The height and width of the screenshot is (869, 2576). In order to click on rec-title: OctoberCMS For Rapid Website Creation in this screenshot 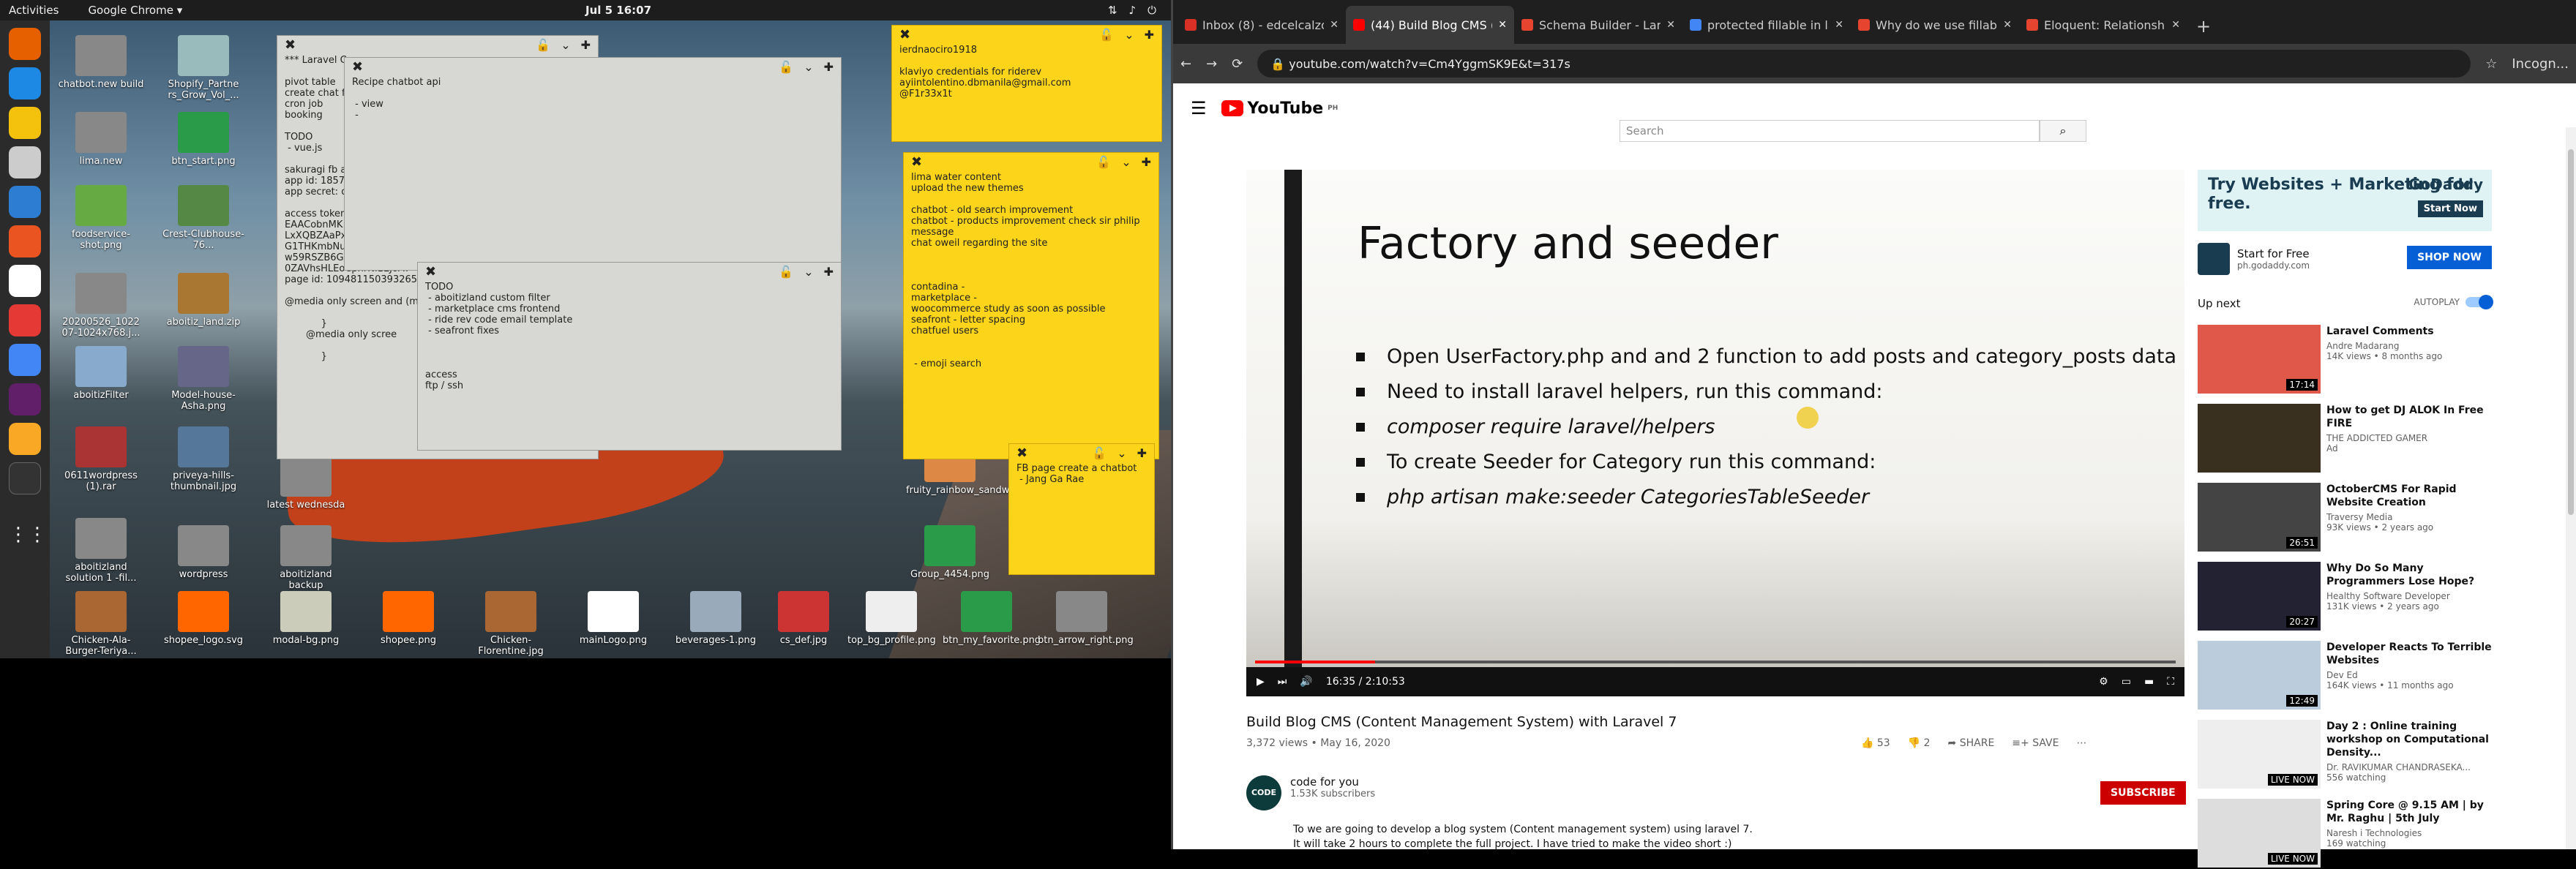, I will do `click(2409, 496)`.